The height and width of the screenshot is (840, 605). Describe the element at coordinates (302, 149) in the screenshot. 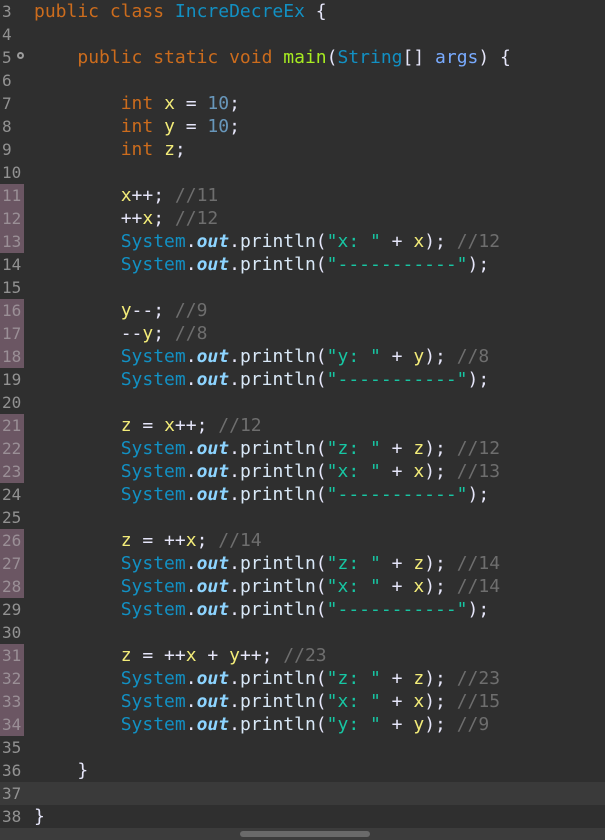

I see `code-line: 9 int z;` at that location.